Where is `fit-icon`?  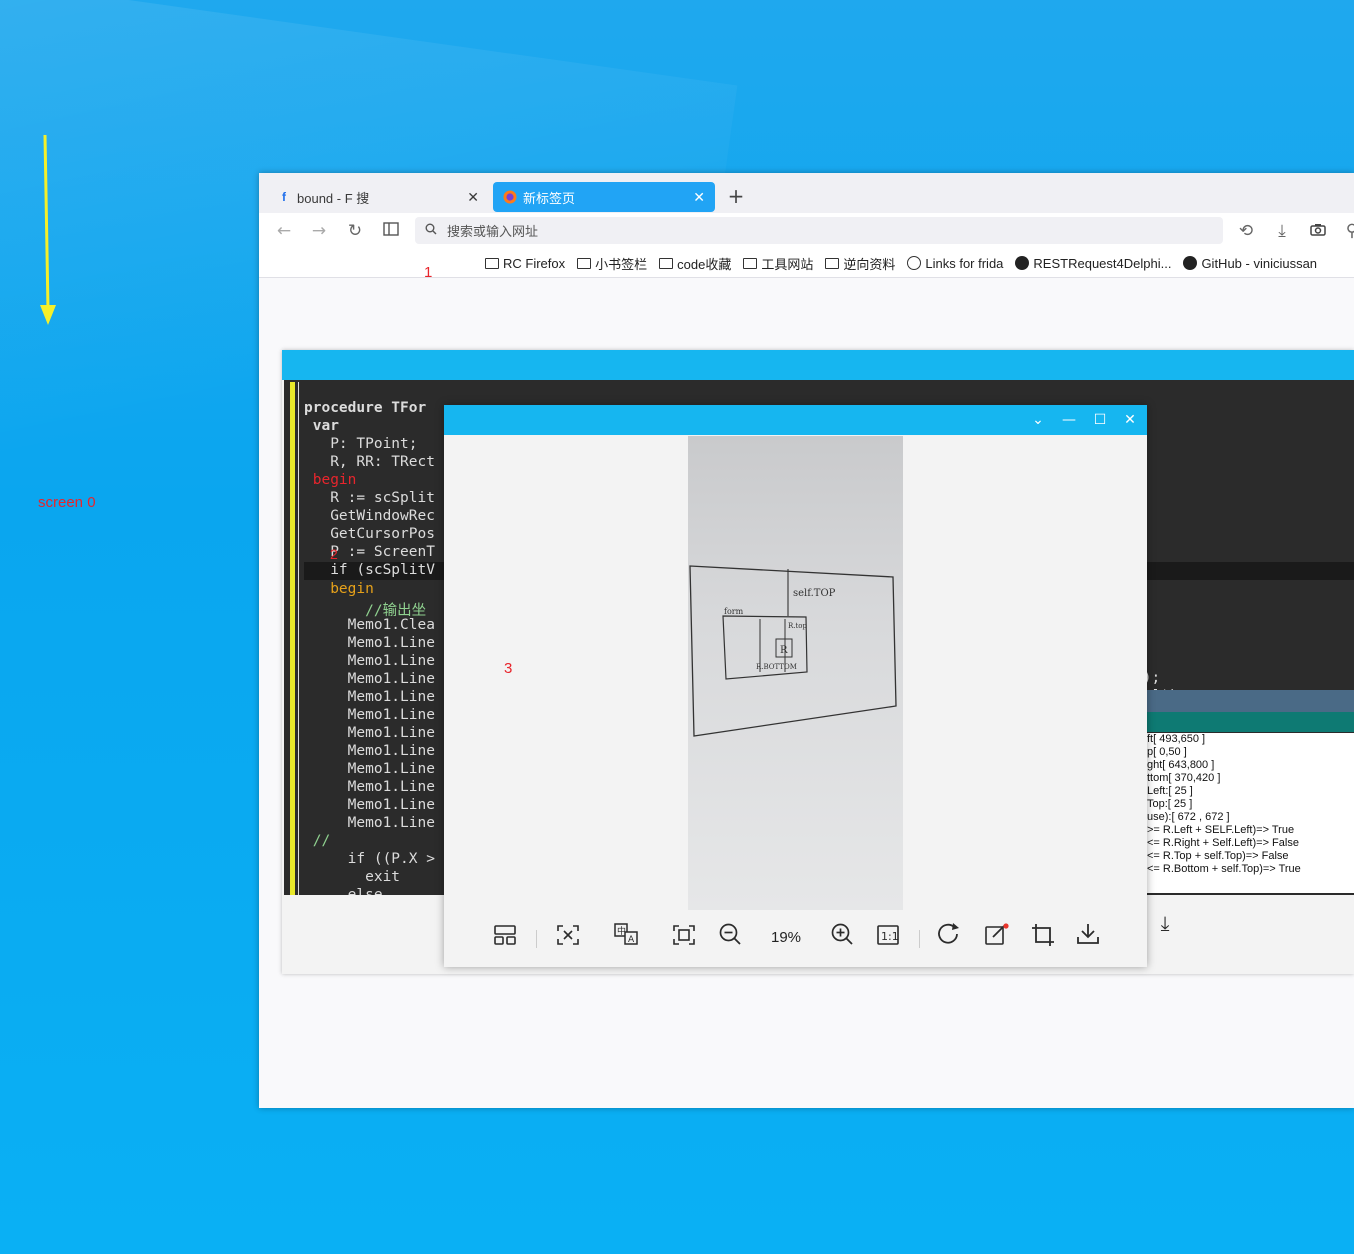
fit-icon is located at coordinates (568, 938).